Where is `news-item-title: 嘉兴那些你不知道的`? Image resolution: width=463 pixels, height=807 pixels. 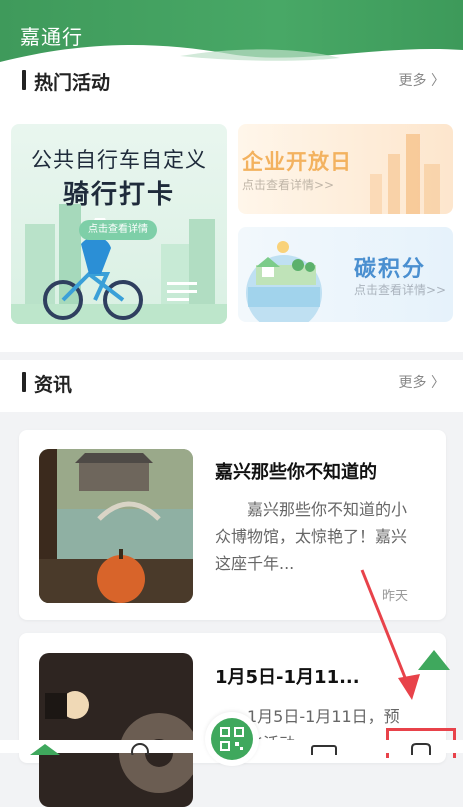 news-item-title: 嘉兴那些你不知道的 is located at coordinates (296, 472).